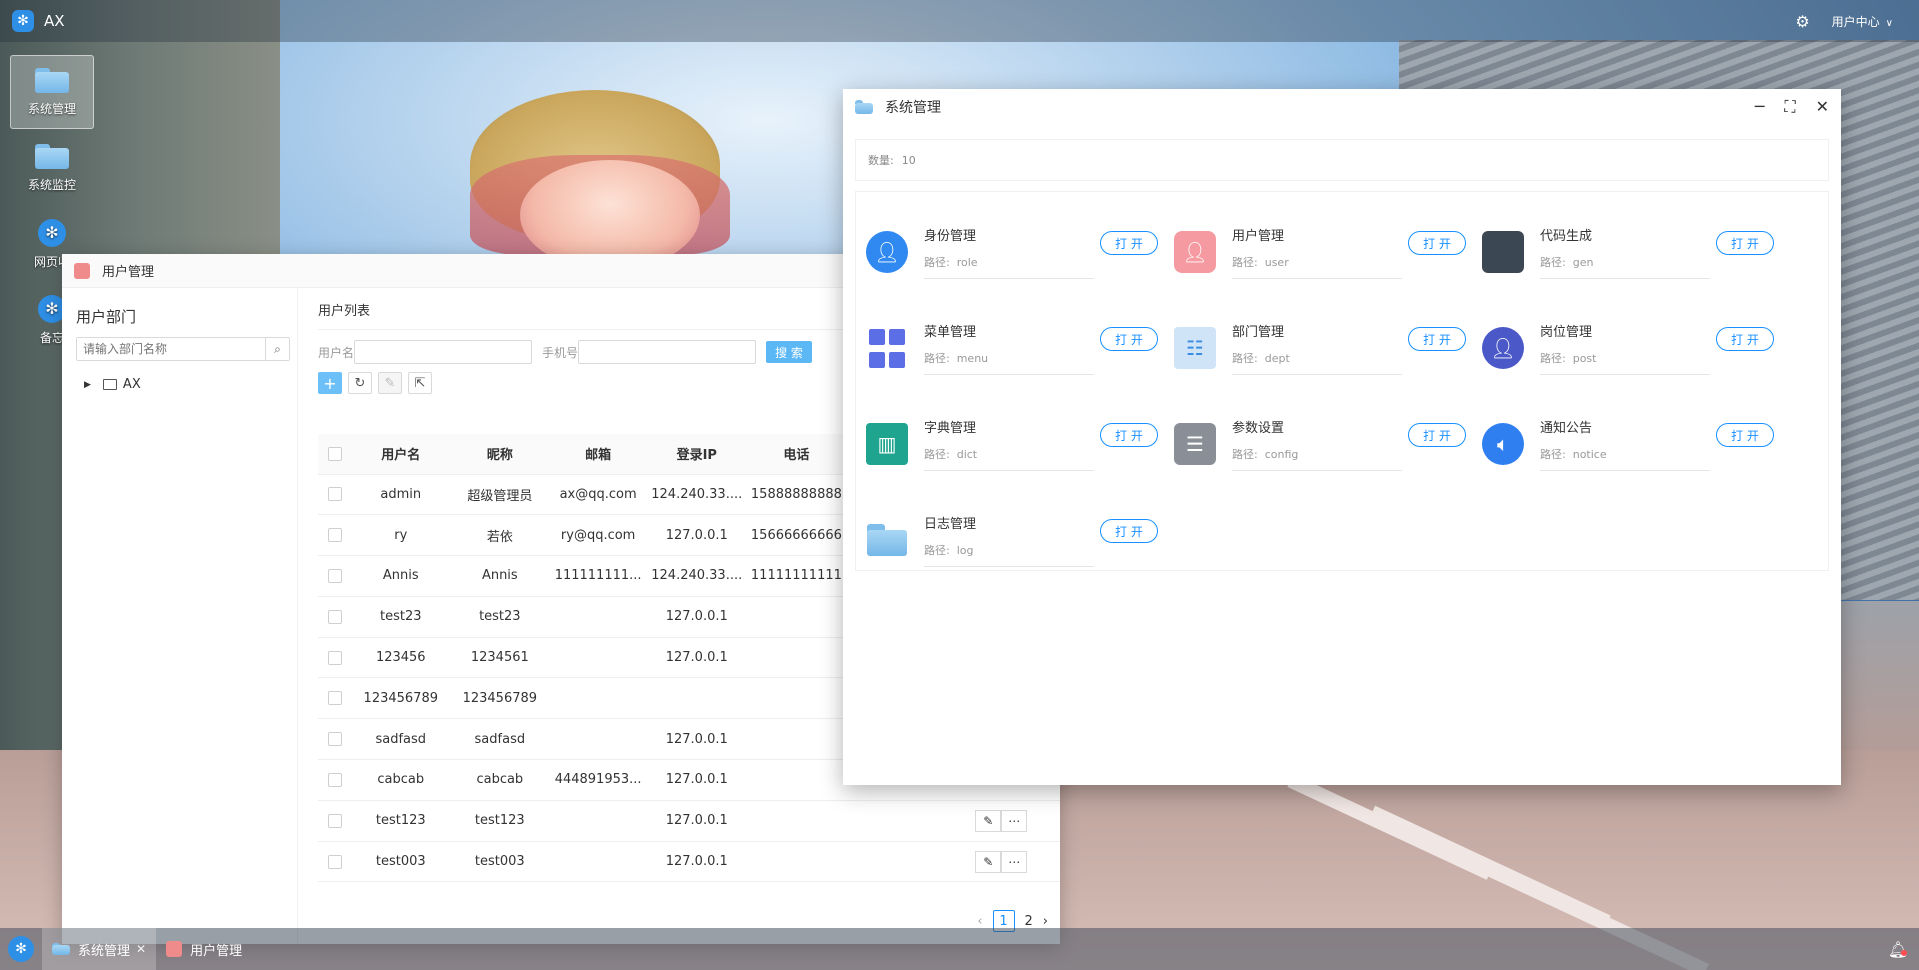  Describe the element at coordinates (1789, 107) in the screenshot. I see `maximize-icon: ⛶` at that location.